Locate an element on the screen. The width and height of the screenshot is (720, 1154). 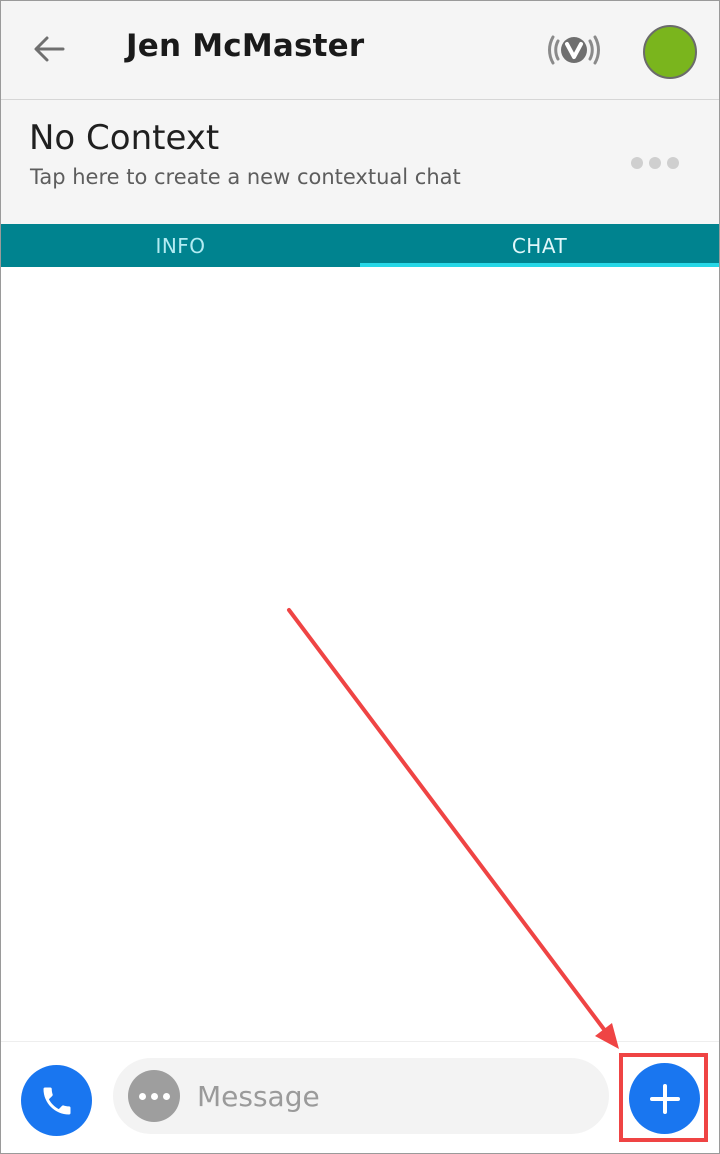
v-logo-icon is located at coordinates (574, 50).